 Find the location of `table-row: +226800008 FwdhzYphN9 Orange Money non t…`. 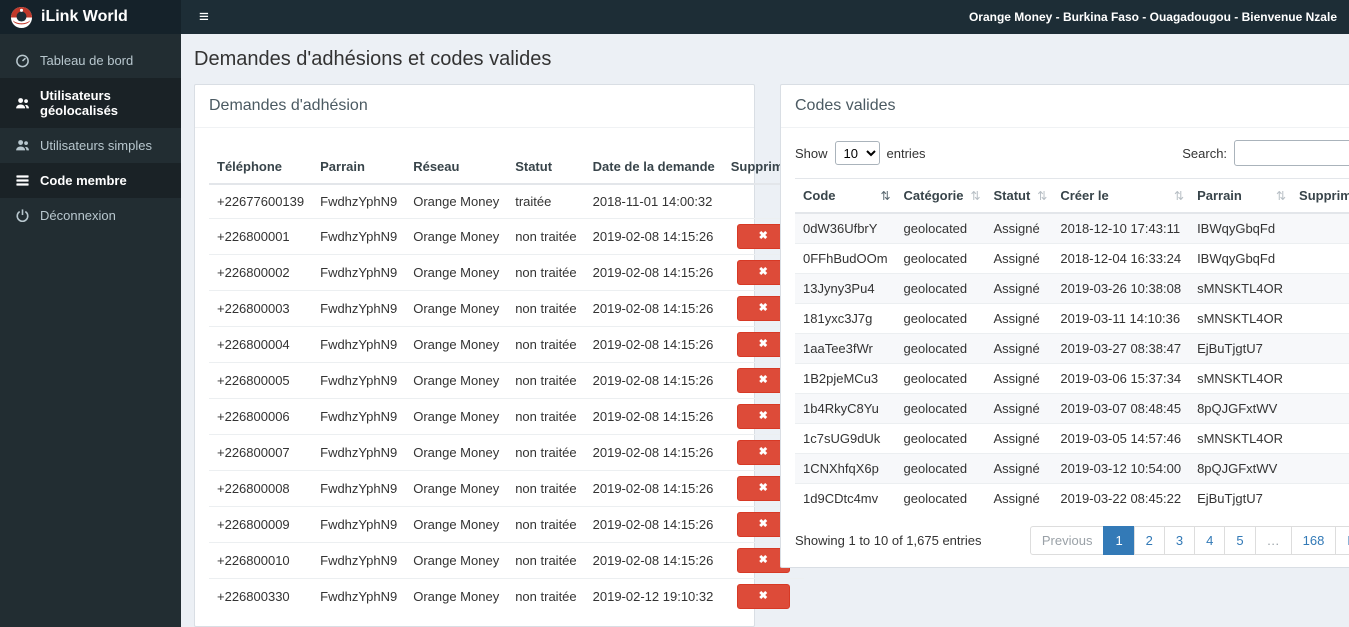

table-row: +226800008 FwdhzYphN9 Orange Money non t… is located at coordinates (506, 488).